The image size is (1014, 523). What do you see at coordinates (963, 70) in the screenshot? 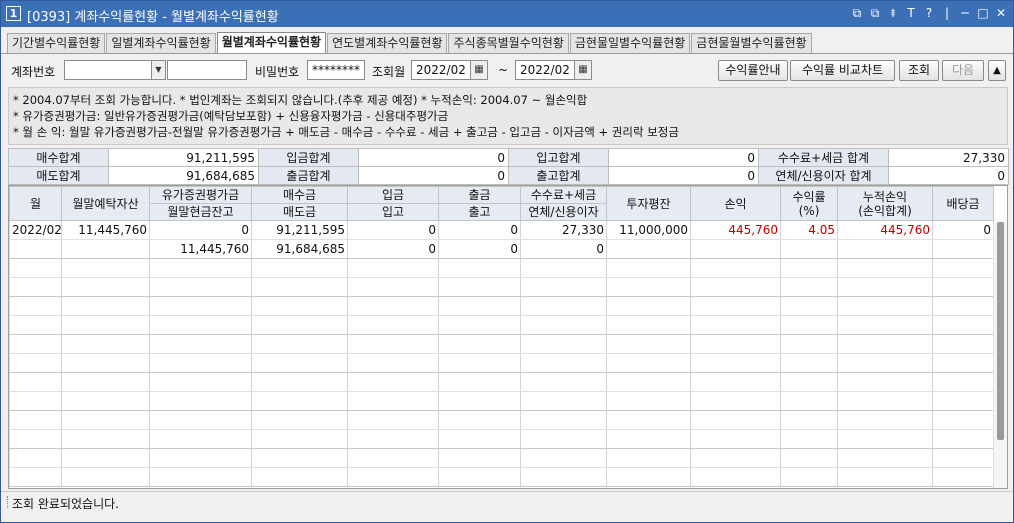
I see `next-button: 다음` at bounding box center [963, 70].